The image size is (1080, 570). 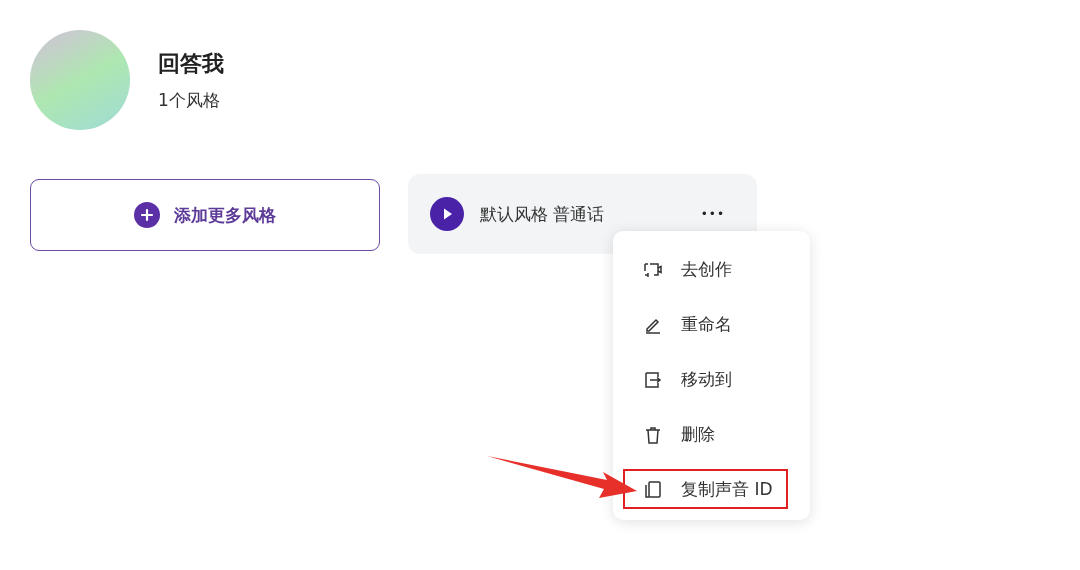 What do you see at coordinates (712, 214) in the screenshot?
I see `more-button: •••` at bounding box center [712, 214].